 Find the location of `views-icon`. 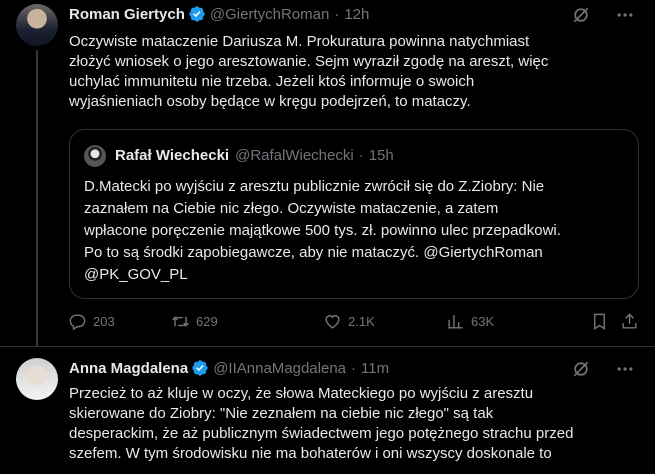

views-icon is located at coordinates (455, 322).